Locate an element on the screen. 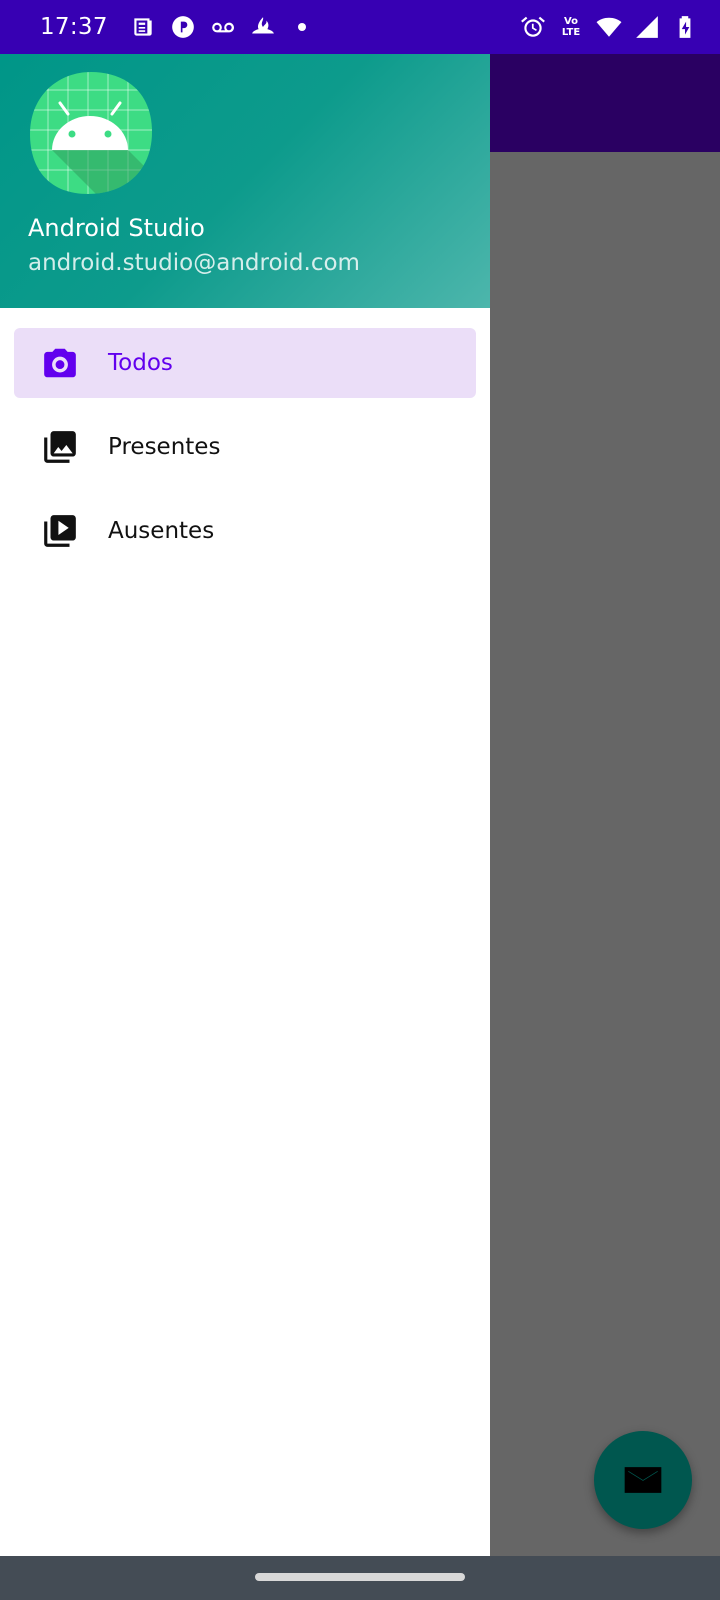 Image resolution: width=720 pixels, height=1600 pixels. video-library-icon is located at coordinates (60, 531).